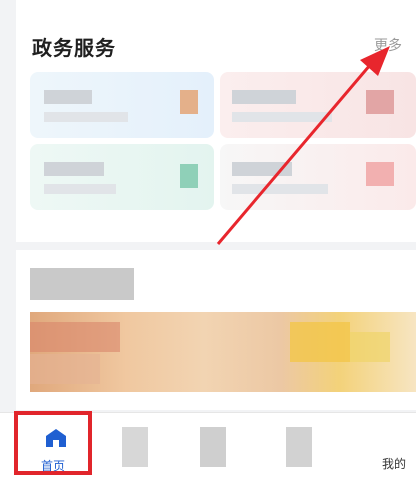 This screenshot has width=416, height=478. What do you see at coordinates (82, 284) in the screenshot?
I see `blurred-heading` at bounding box center [82, 284].